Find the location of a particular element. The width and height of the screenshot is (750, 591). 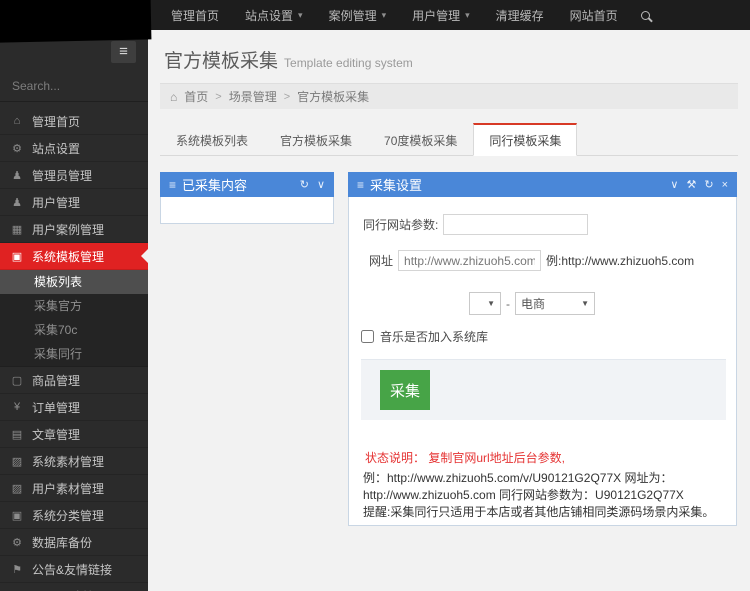

url-label: 网址 is located at coordinates (381, 261).